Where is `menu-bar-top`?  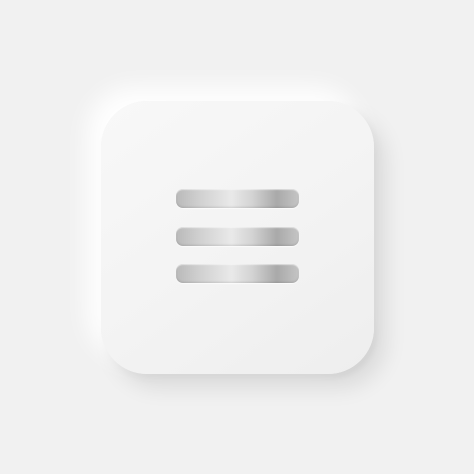 menu-bar-top is located at coordinates (237, 198).